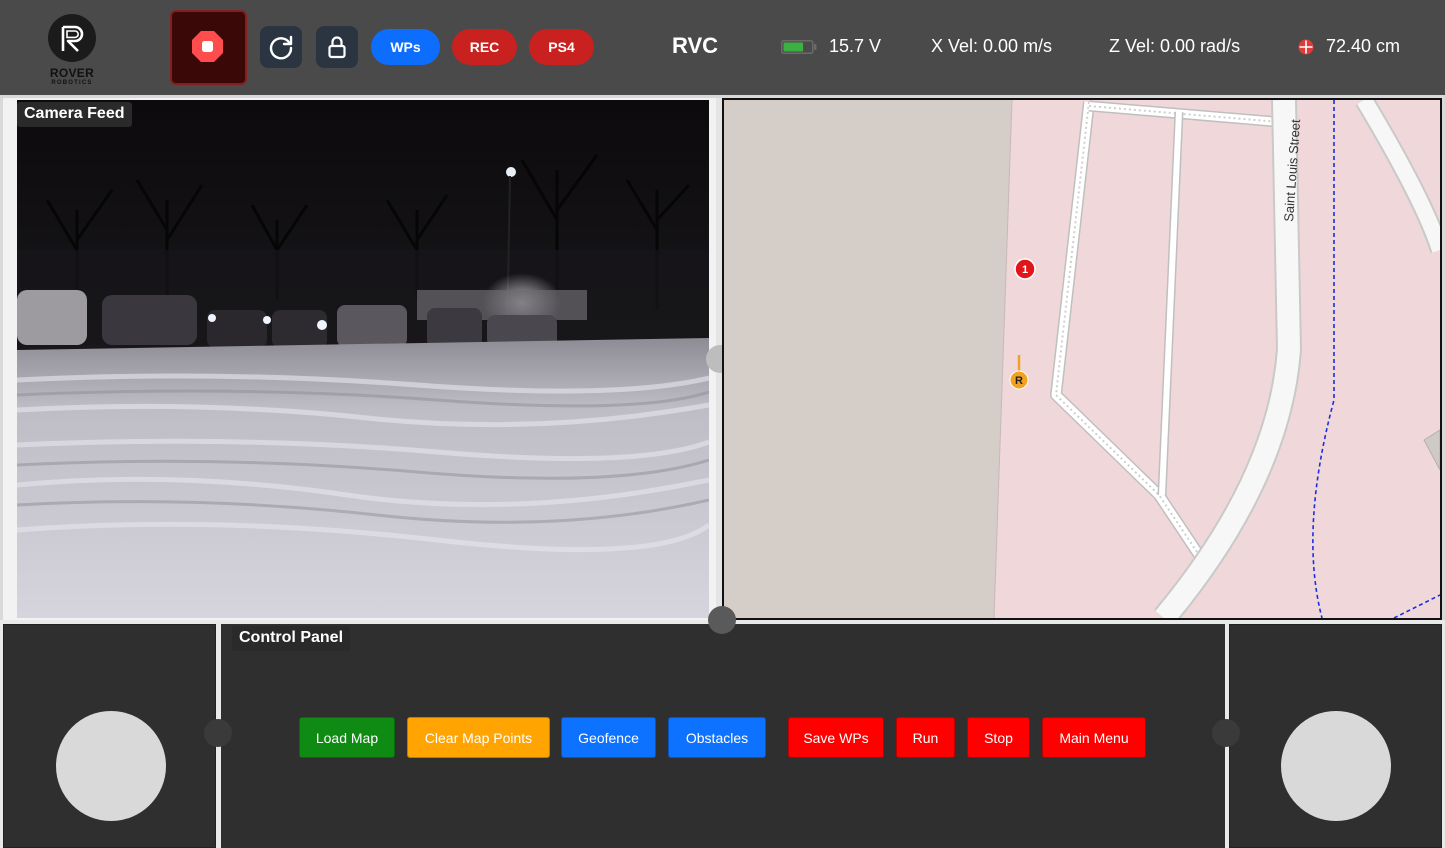  I want to click on clear-map-points-button: Clear Map Points, so click(478, 737).